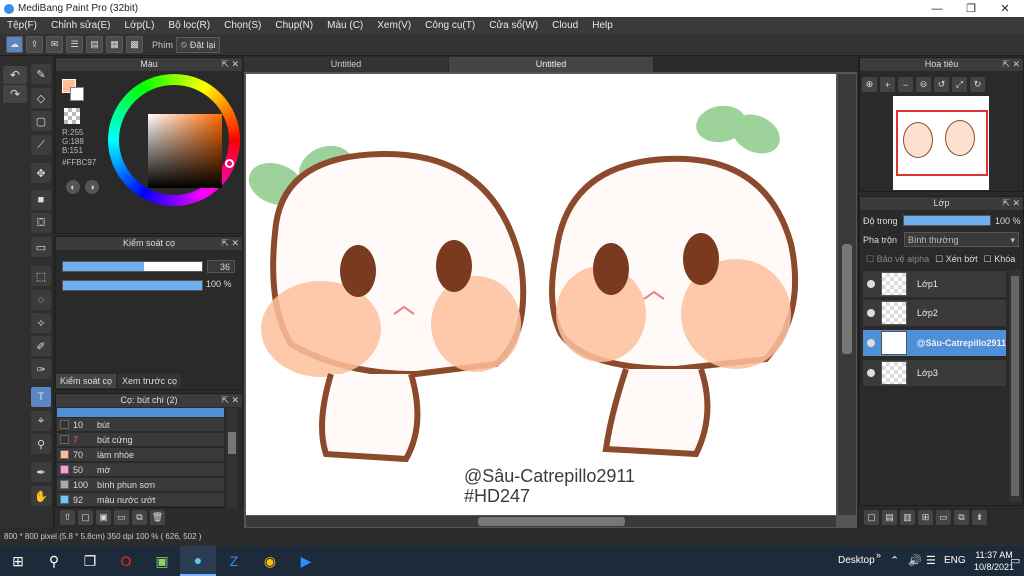  Describe the element at coordinates (140, 485) in the screenshot. I see `brush-item: 100 bình phun sơn` at that location.